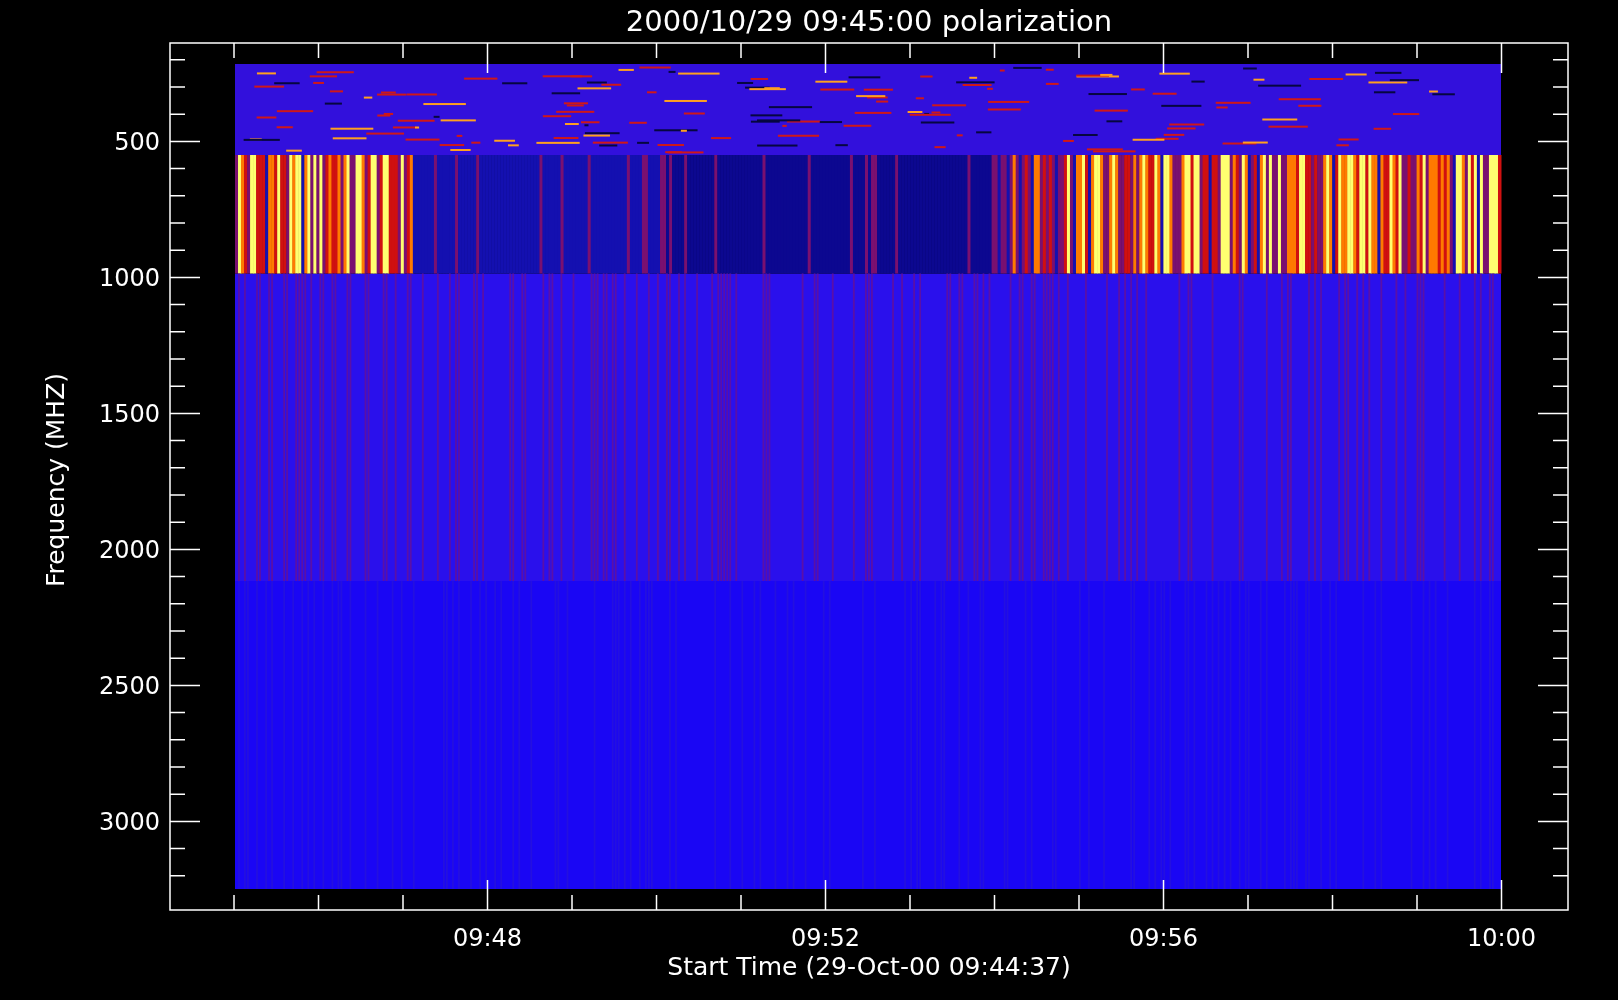 The width and height of the screenshot is (1618, 1000). Describe the element at coordinates (129, 686) in the screenshot. I see `y-tick-label: 2500` at that location.